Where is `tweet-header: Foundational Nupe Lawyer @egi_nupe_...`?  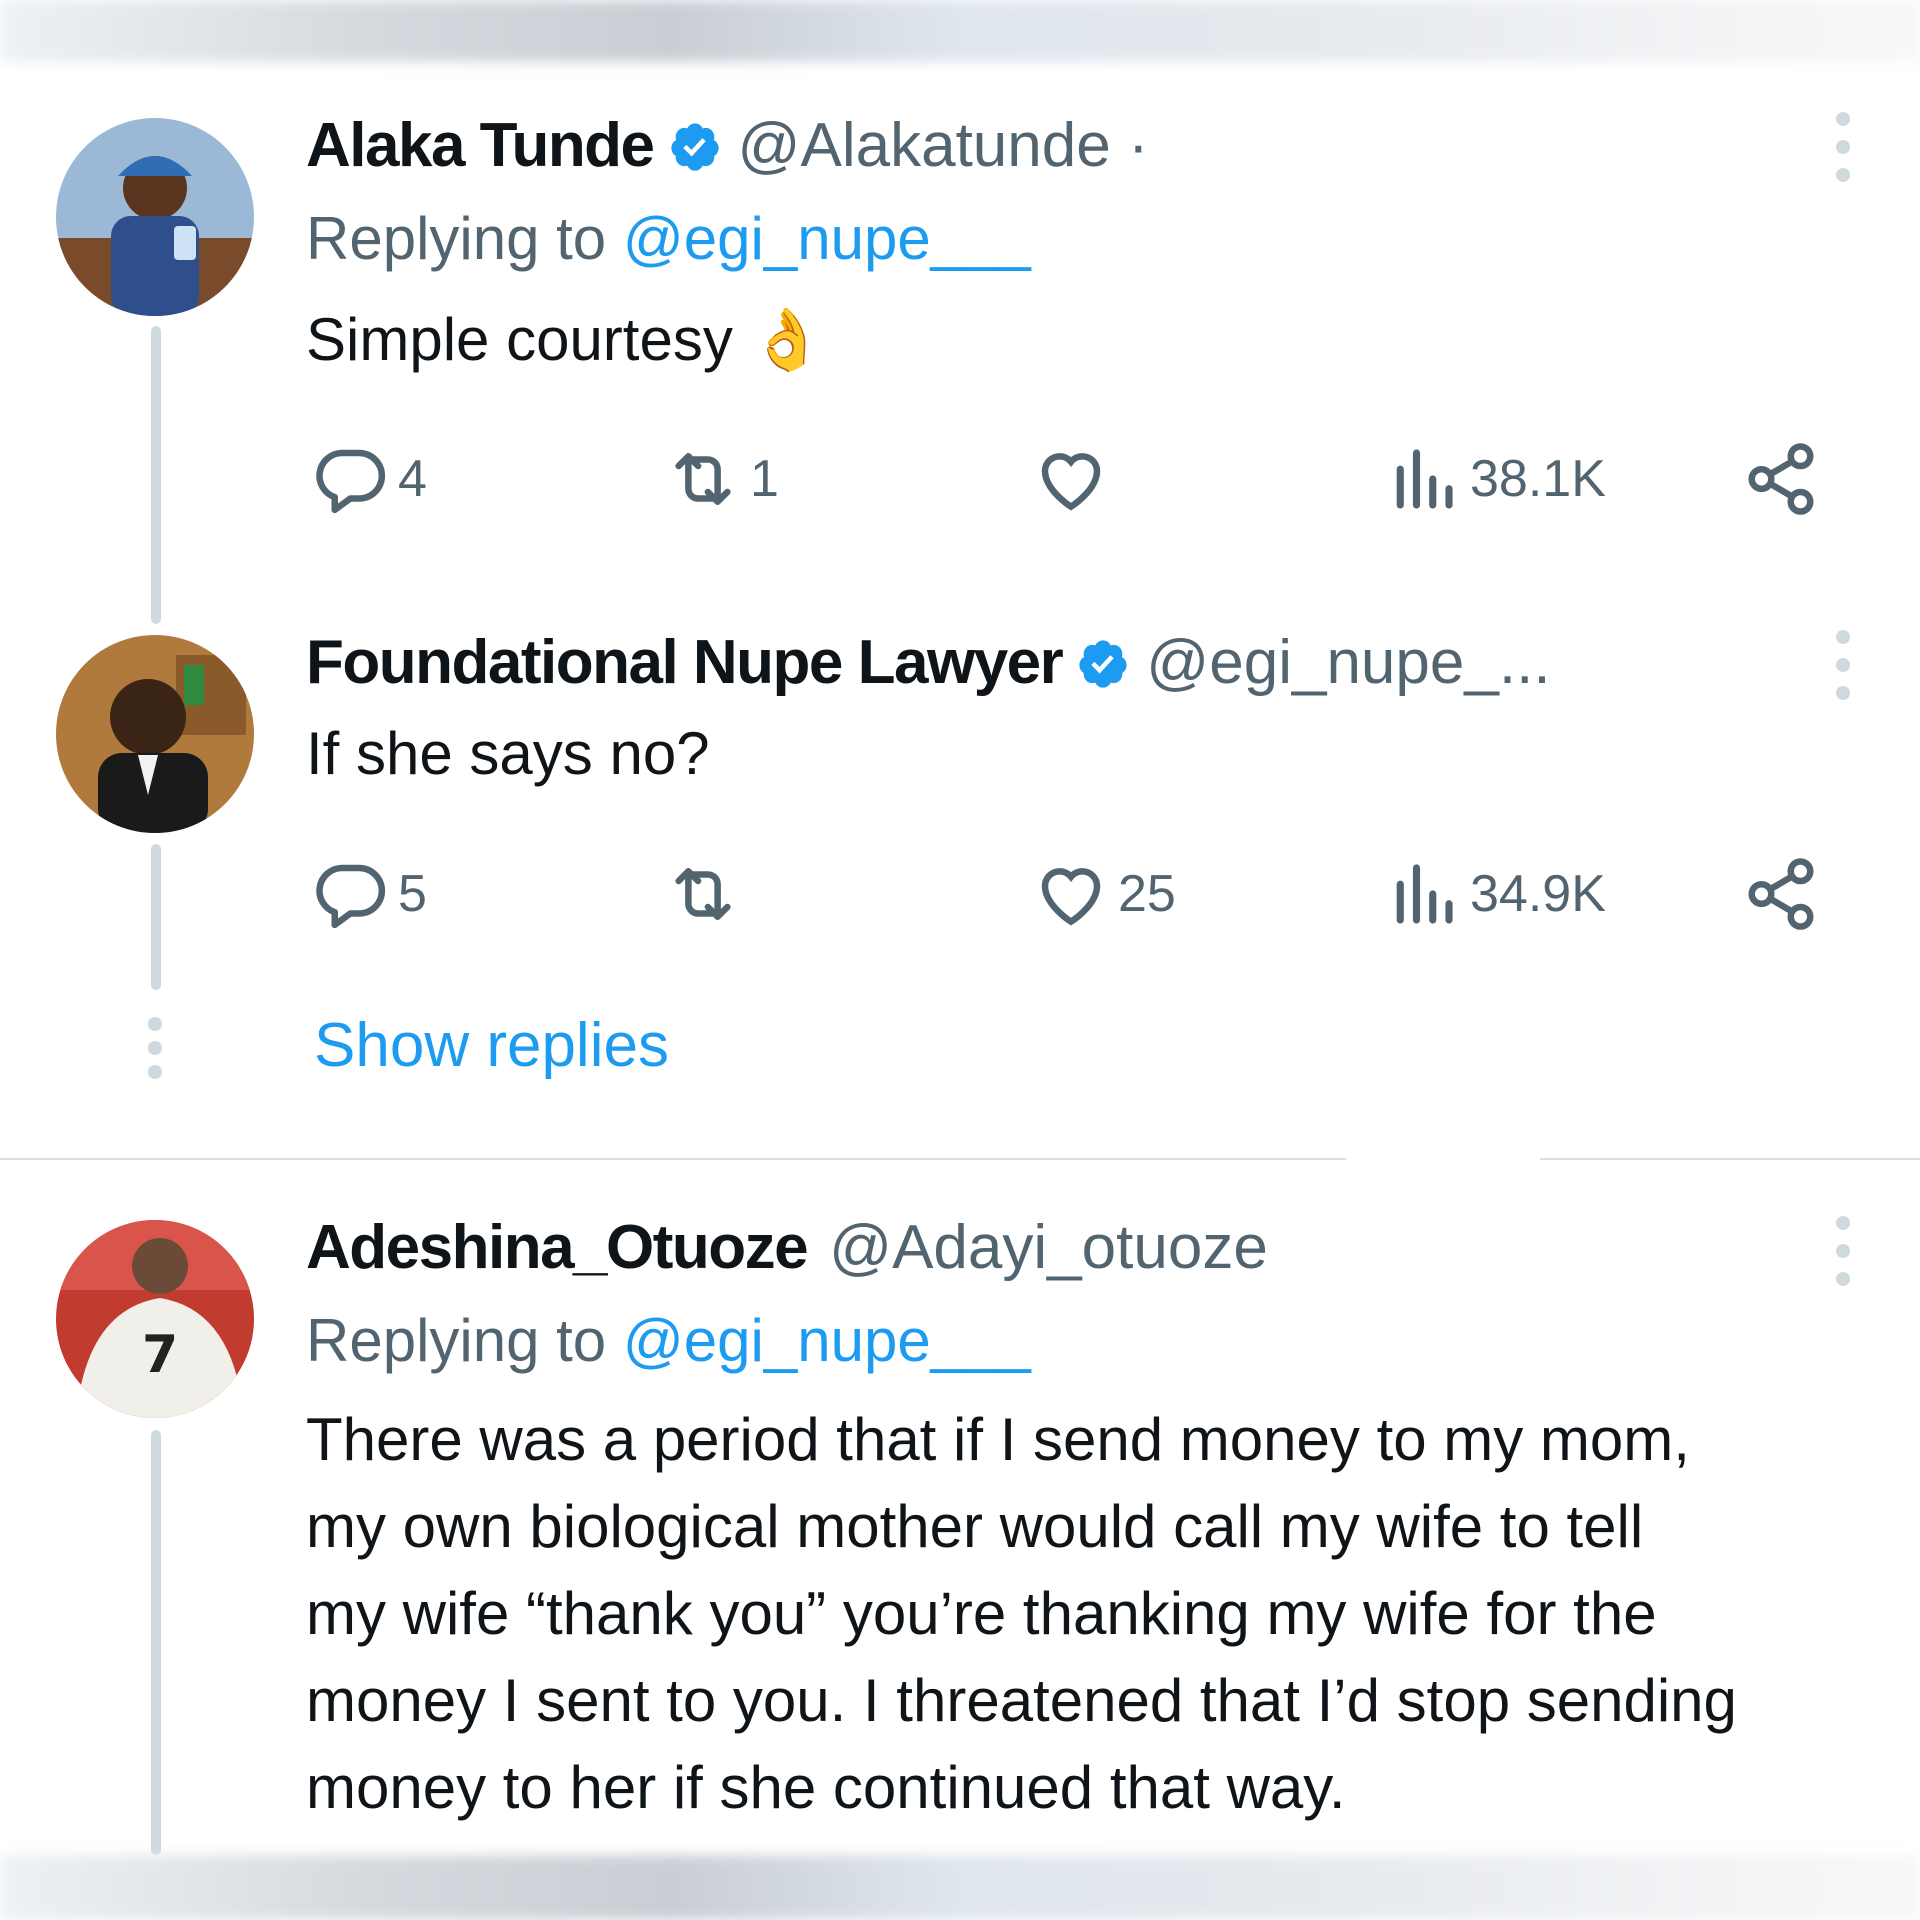
tweet-header: Foundational Nupe Lawyer @egi_nupe_... is located at coordinates (928, 662).